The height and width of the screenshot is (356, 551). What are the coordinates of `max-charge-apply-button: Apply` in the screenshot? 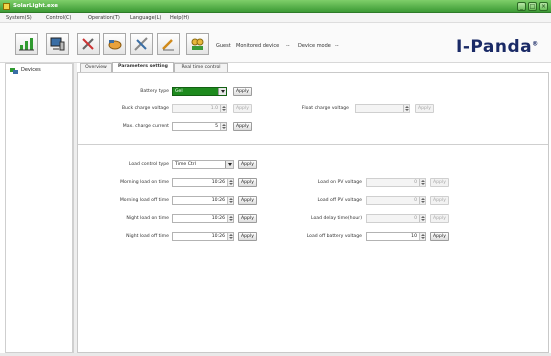 It's located at (242, 126).